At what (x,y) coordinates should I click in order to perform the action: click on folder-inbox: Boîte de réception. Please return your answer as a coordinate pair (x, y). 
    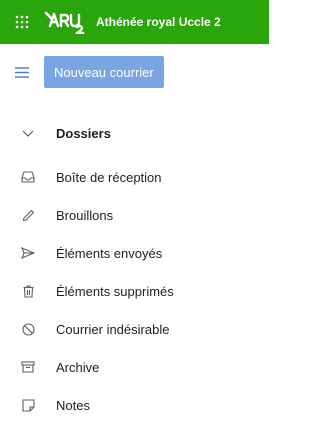
    Looking at the image, I should click on (134, 177).